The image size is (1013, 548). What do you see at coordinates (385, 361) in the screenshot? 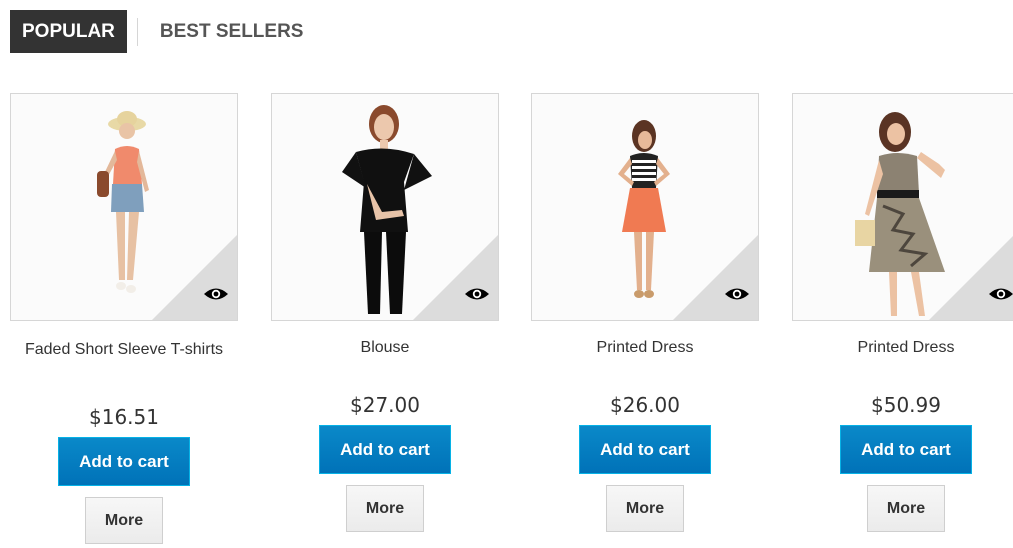
I see `product-name: Blouse` at bounding box center [385, 361].